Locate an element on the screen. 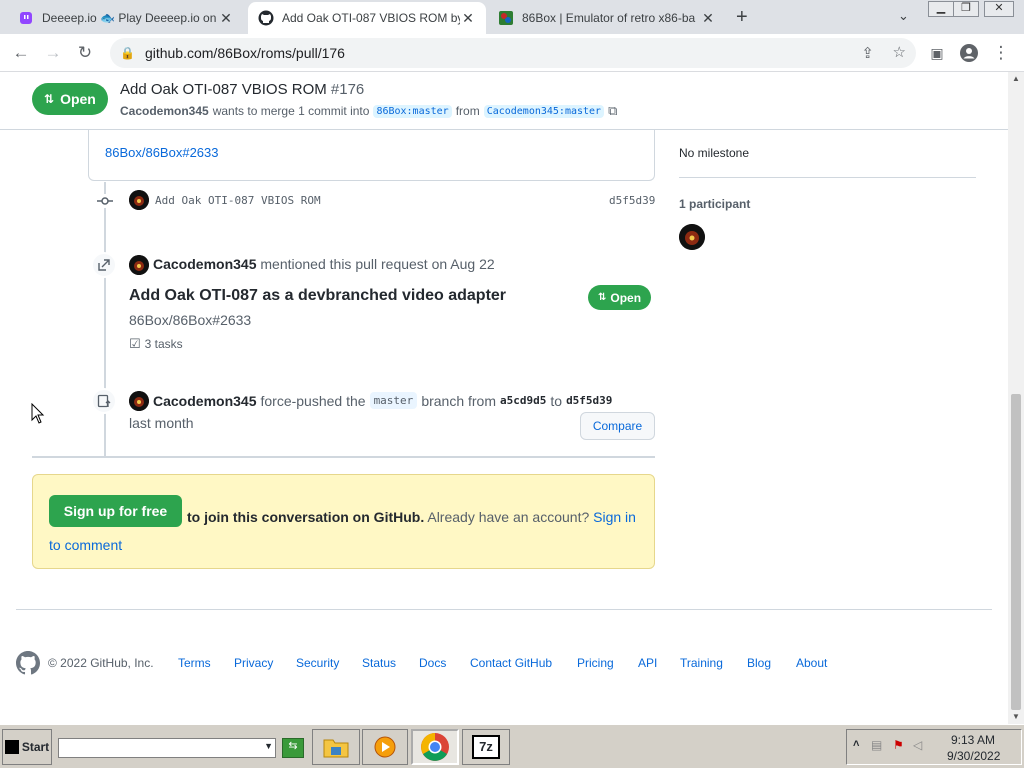  commit-icon is located at coordinates (105, 201).